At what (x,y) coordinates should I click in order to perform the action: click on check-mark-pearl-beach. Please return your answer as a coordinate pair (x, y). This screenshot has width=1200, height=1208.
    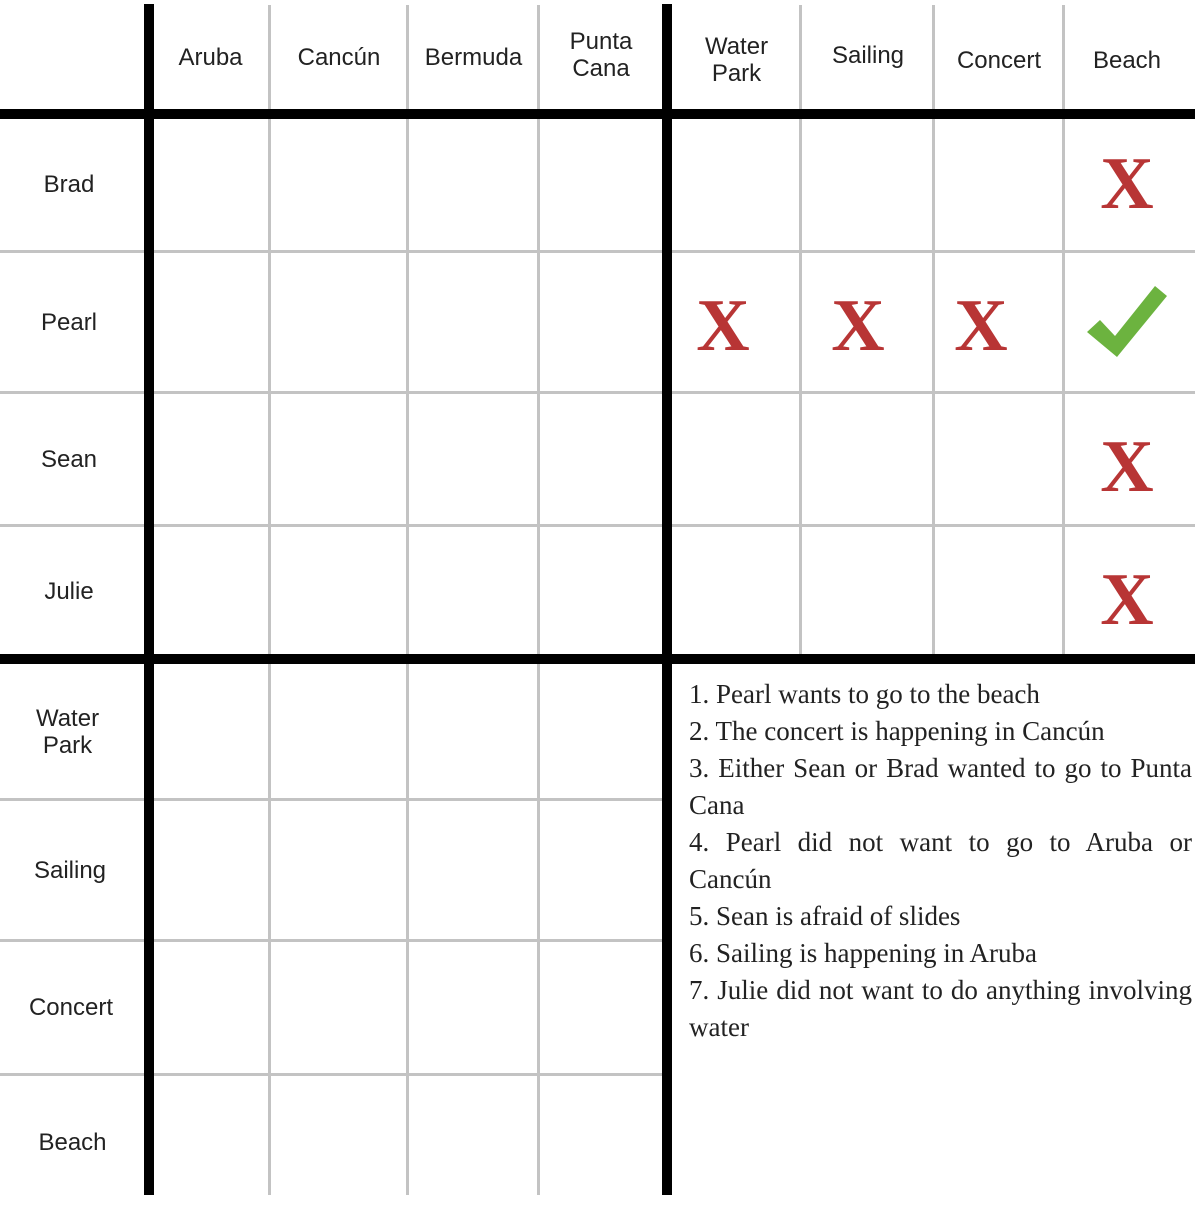
    Looking at the image, I should click on (1127, 322).